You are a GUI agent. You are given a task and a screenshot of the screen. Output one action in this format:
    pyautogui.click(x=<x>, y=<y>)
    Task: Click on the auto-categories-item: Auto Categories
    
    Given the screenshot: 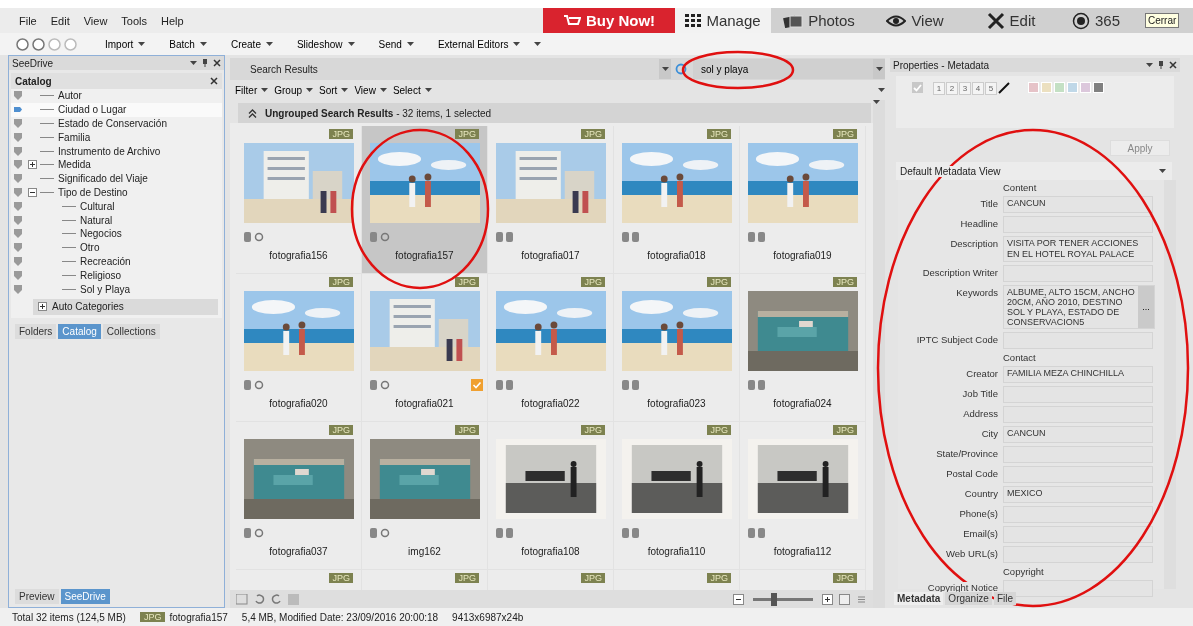 What is the action you would take?
    pyautogui.click(x=125, y=306)
    